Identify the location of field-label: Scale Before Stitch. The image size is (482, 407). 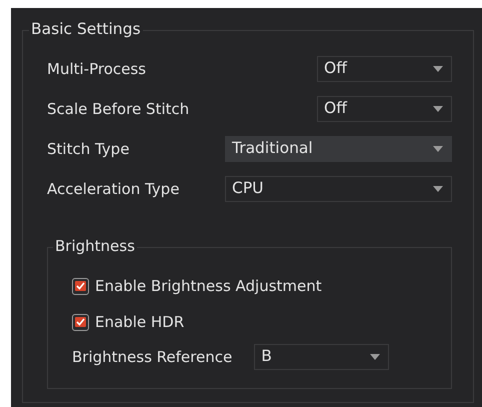
(118, 109).